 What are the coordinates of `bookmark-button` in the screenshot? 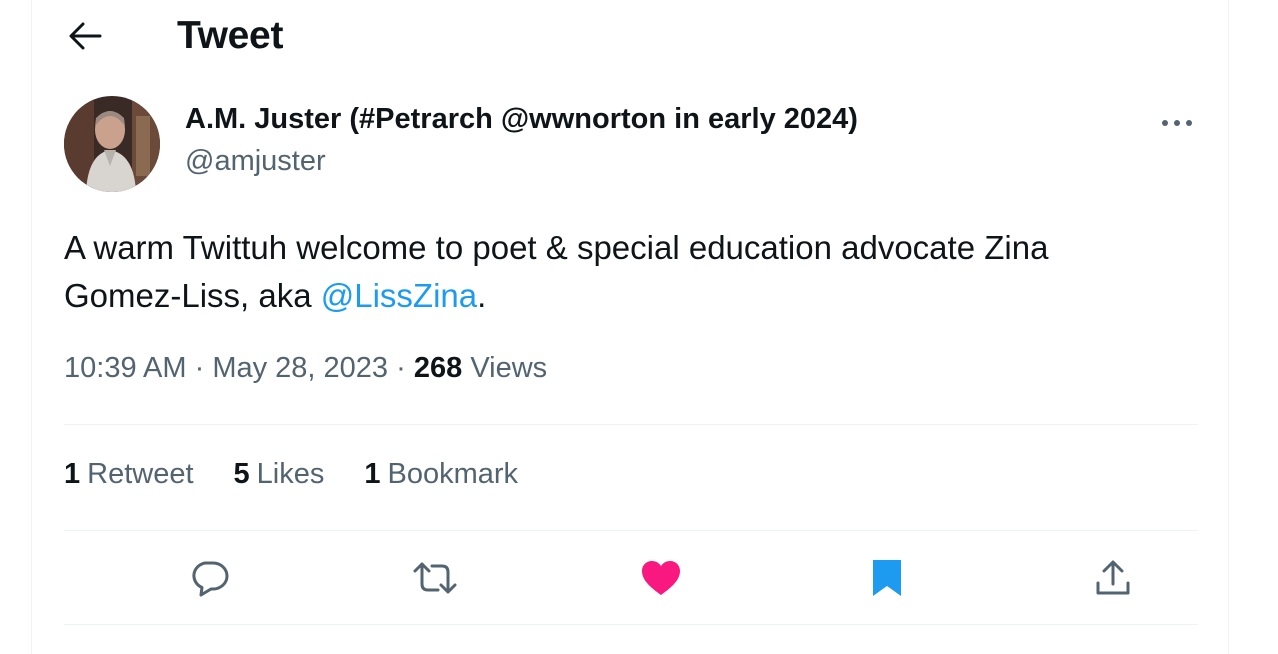 It's located at (887, 578).